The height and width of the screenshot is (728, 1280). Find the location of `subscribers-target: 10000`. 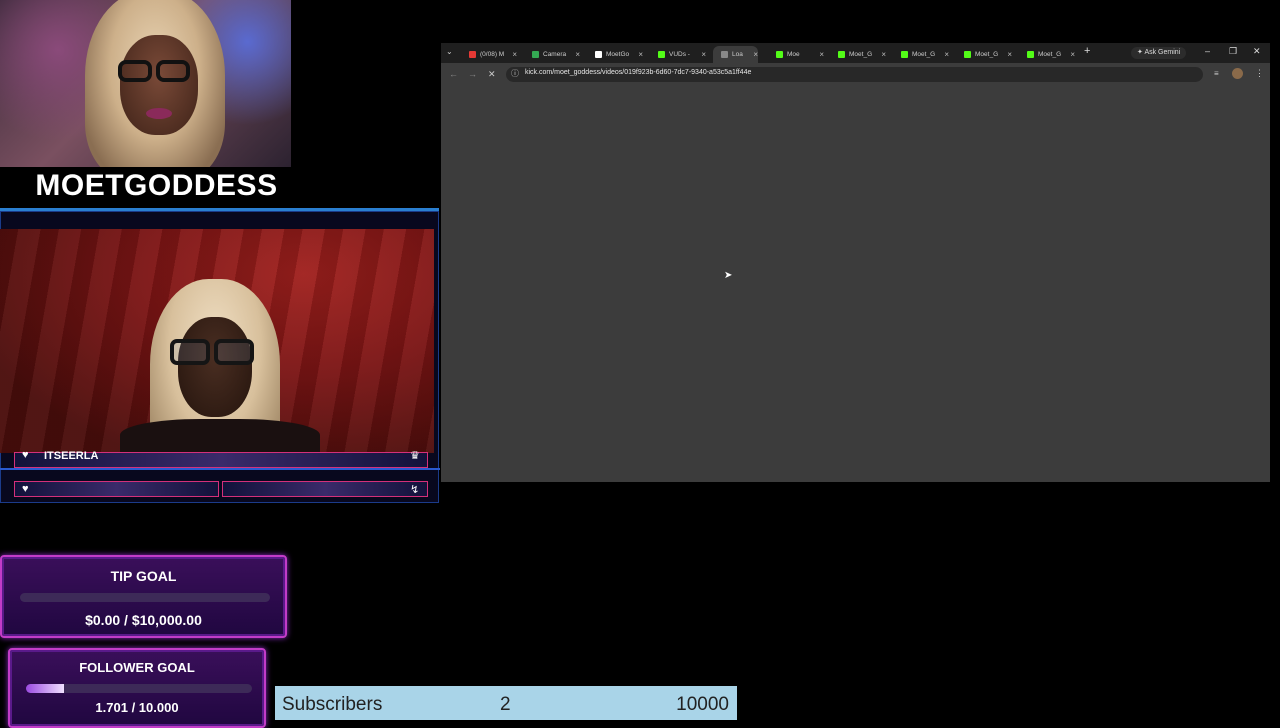

subscribers-target: 10000 is located at coordinates (702, 704).